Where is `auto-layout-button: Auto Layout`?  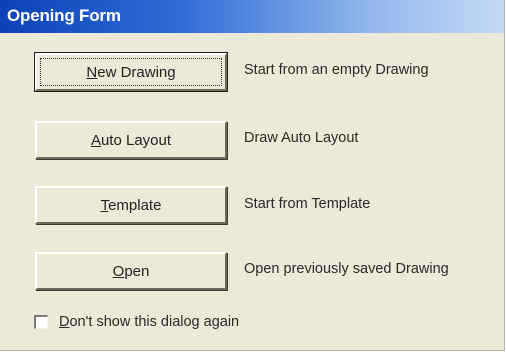
auto-layout-button: Auto Layout is located at coordinates (131, 140).